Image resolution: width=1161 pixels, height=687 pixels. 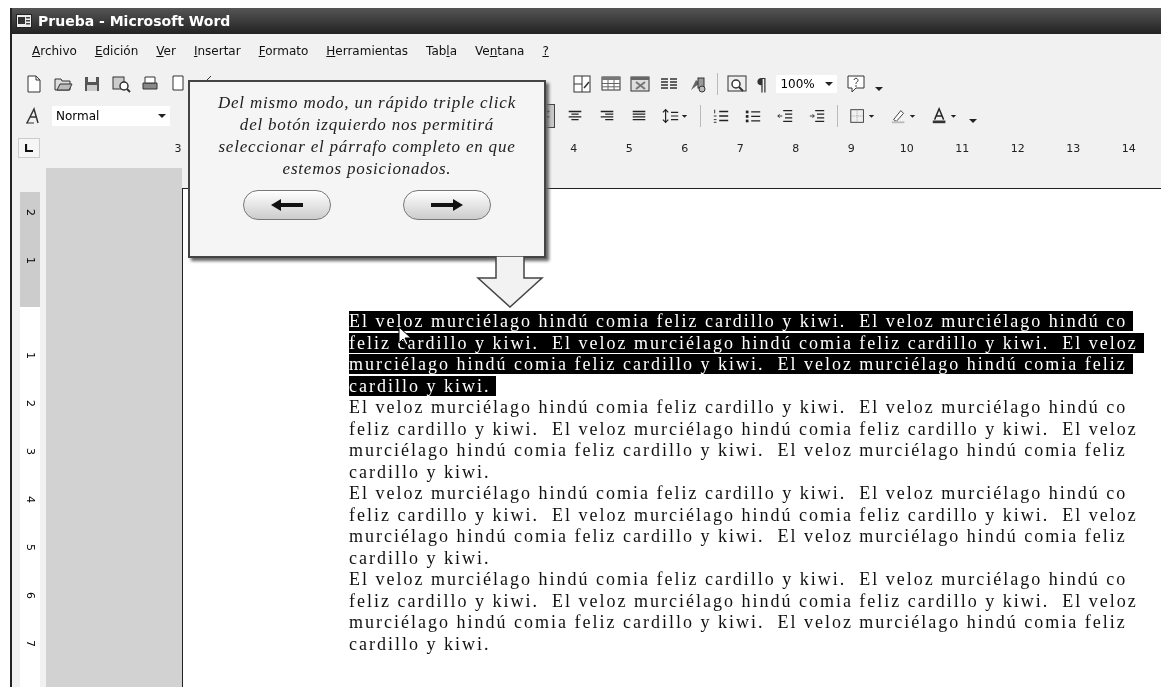 What do you see at coordinates (806, 84) in the screenshot?
I see `zoom-dropdown: 100%` at bounding box center [806, 84].